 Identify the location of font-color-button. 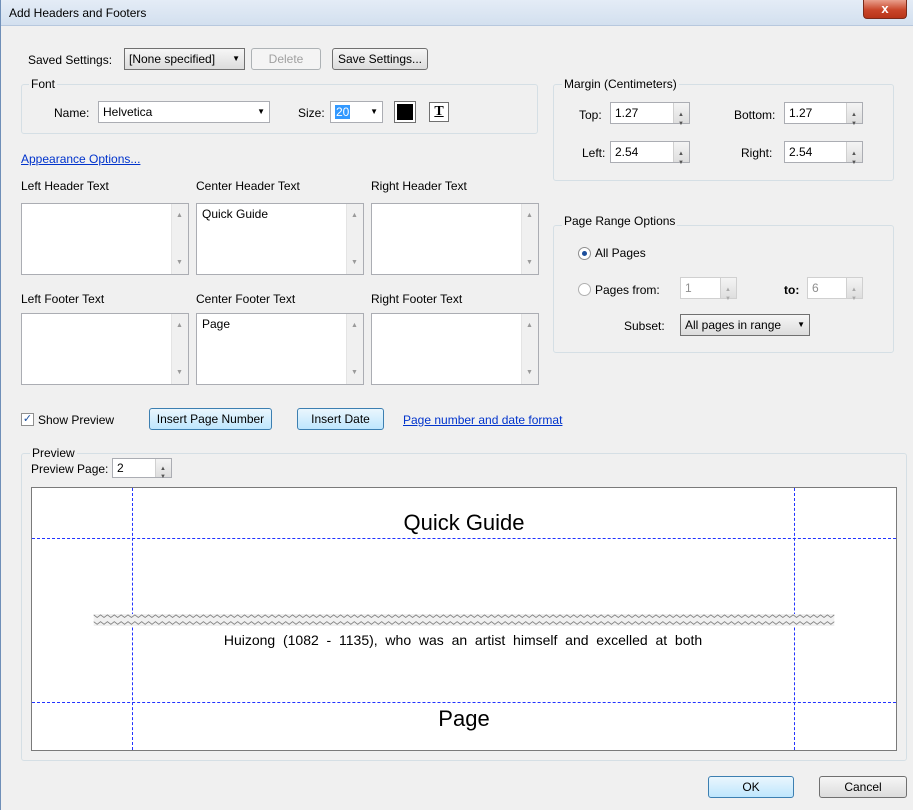
(405, 112).